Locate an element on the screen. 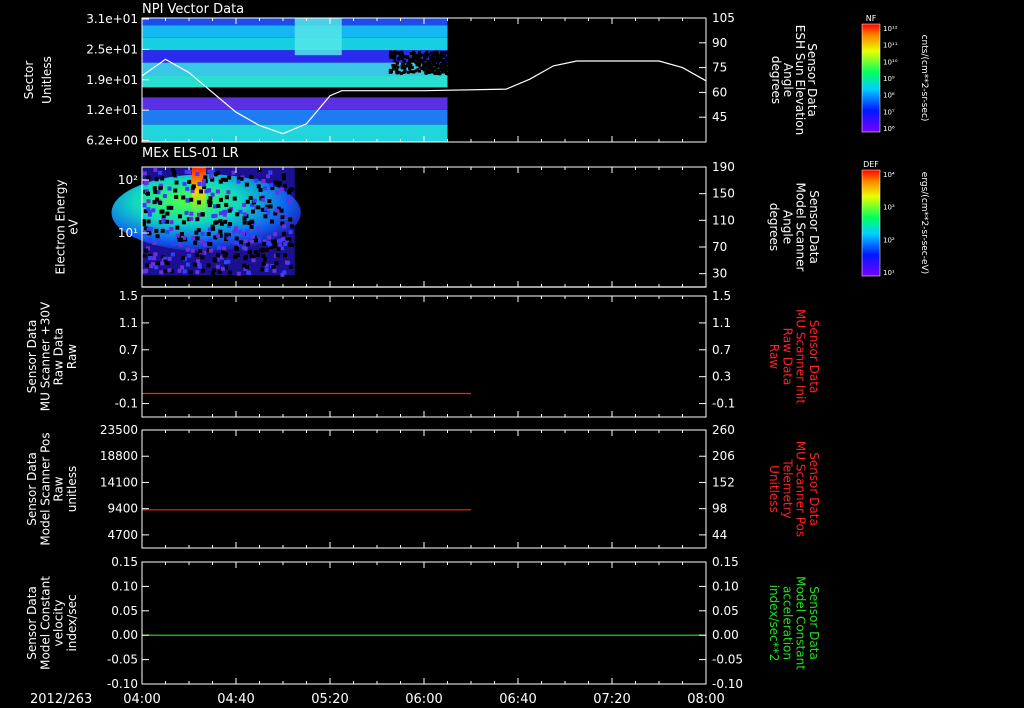  y-tick-label-right: 0.05 is located at coordinates (725, 611).